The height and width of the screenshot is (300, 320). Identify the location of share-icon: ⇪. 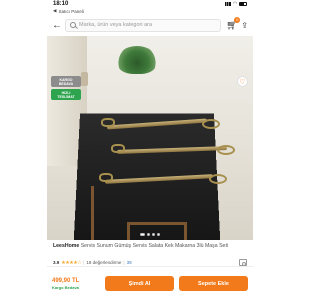
(244, 25).